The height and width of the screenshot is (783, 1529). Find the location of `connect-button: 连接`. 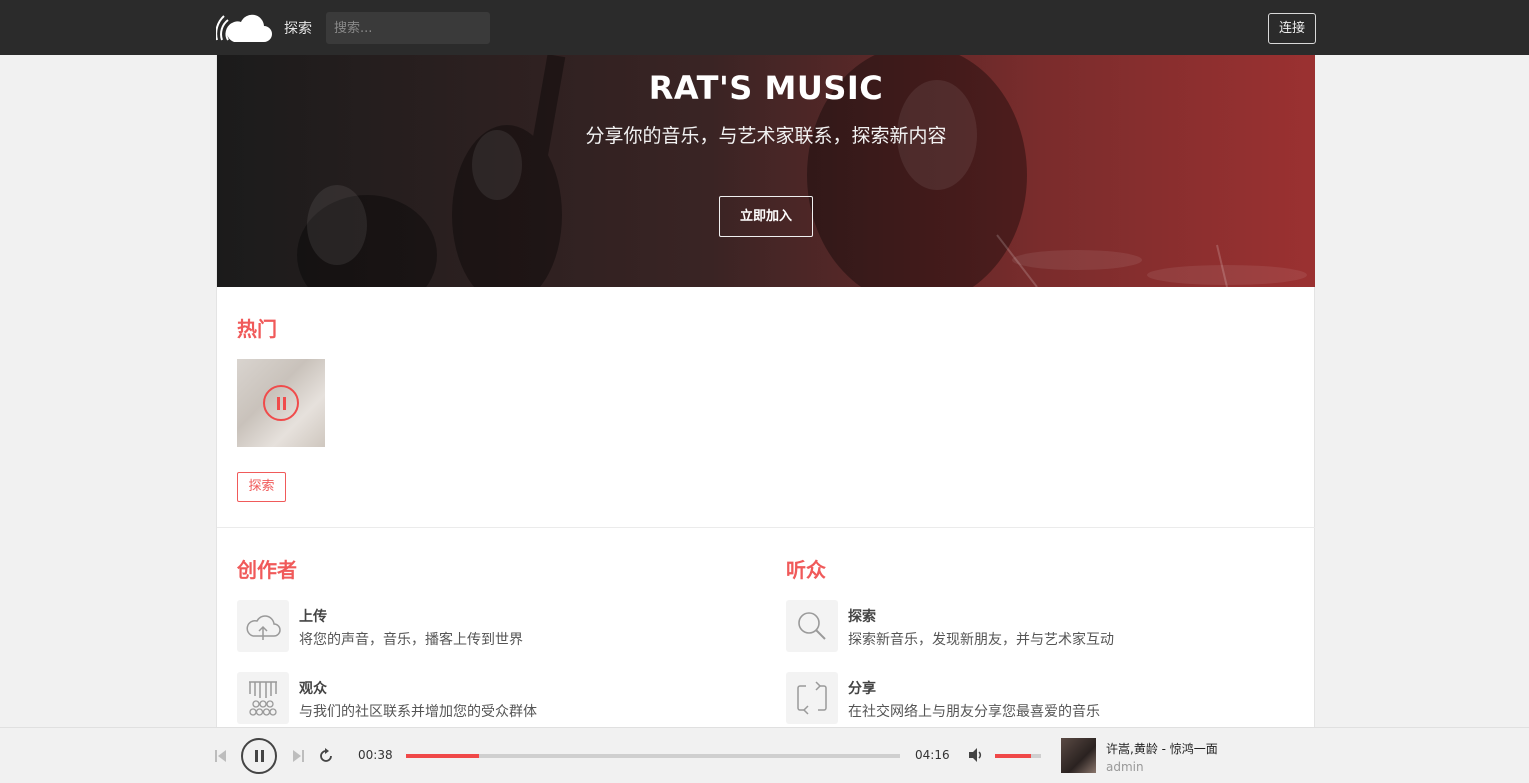

connect-button: 连接 is located at coordinates (1292, 28).